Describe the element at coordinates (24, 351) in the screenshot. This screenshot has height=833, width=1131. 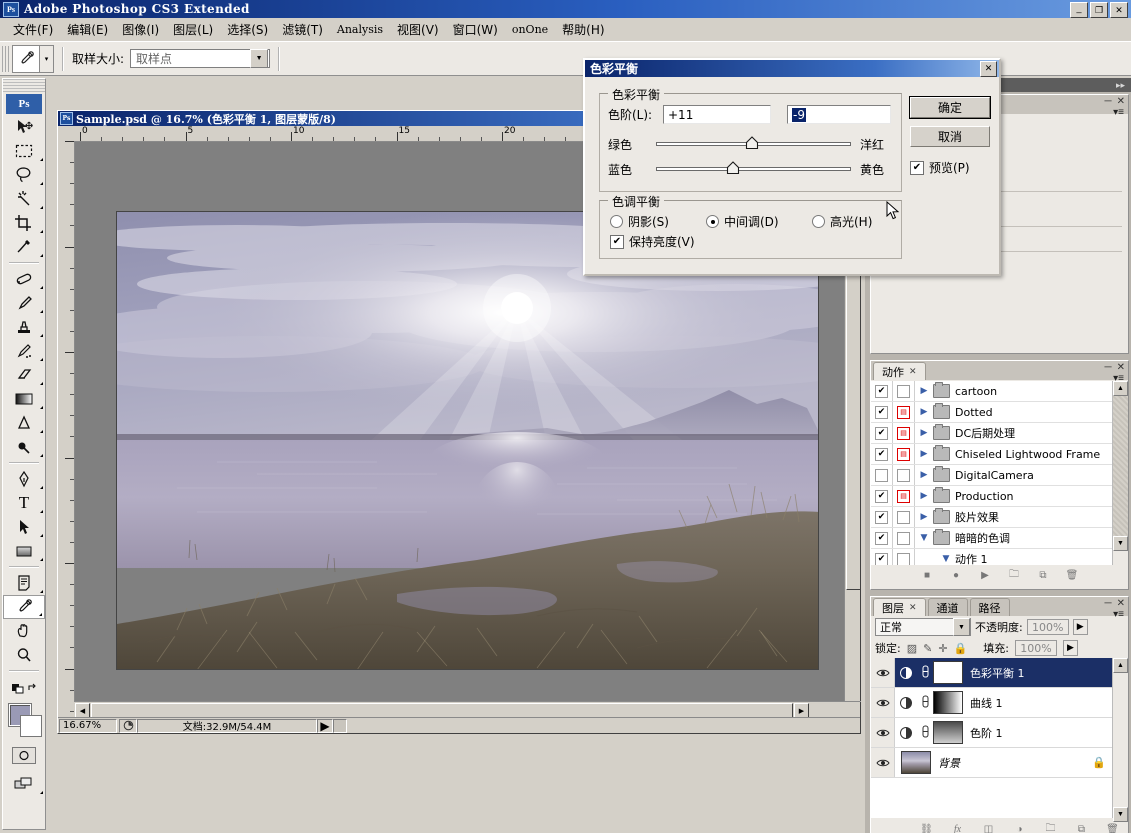
I see `history-brush-tool` at that location.